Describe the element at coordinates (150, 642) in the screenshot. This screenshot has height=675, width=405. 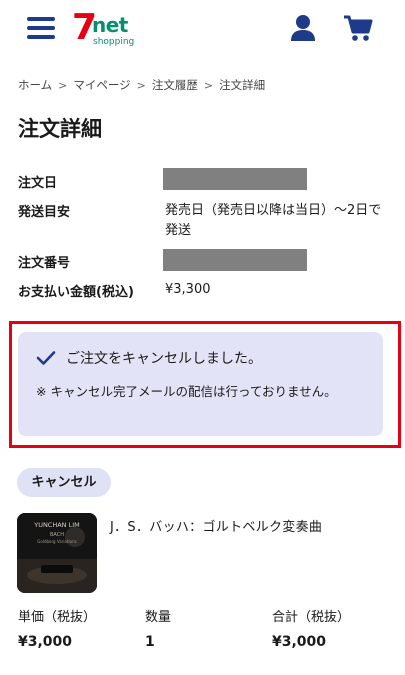
I see `quantity-value: 1` at that location.